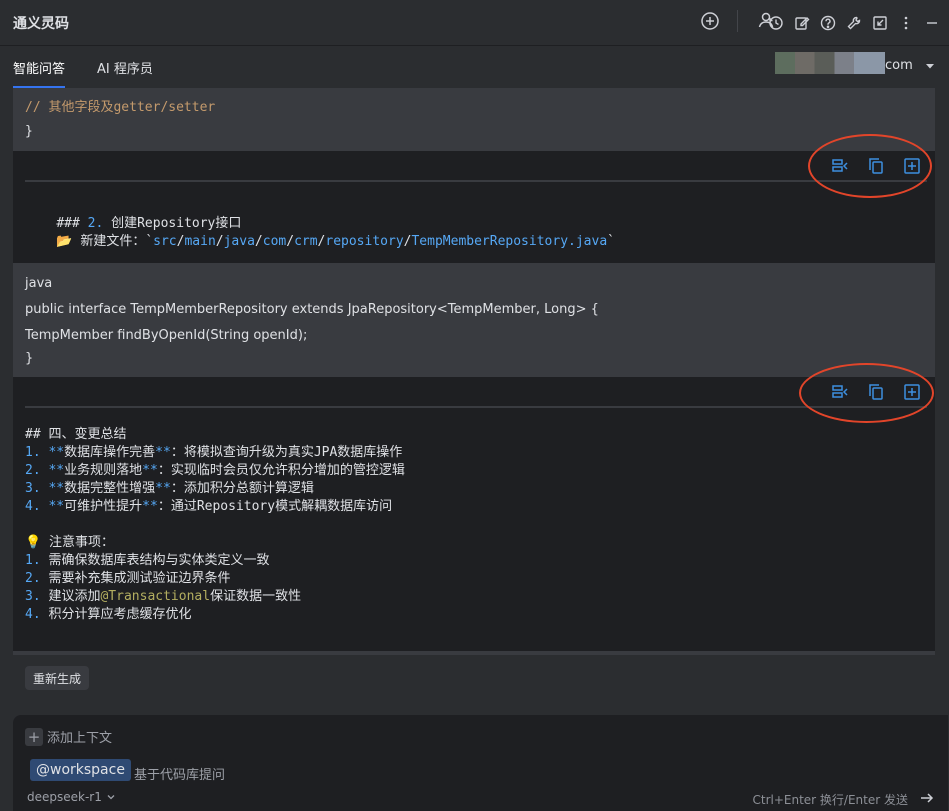 The height and width of the screenshot is (811, 949). Describe the element at coordinates (128, 578) in the screenshot. I see `list-item: 2. 需要补充集成测试验证边界条件` at that location.